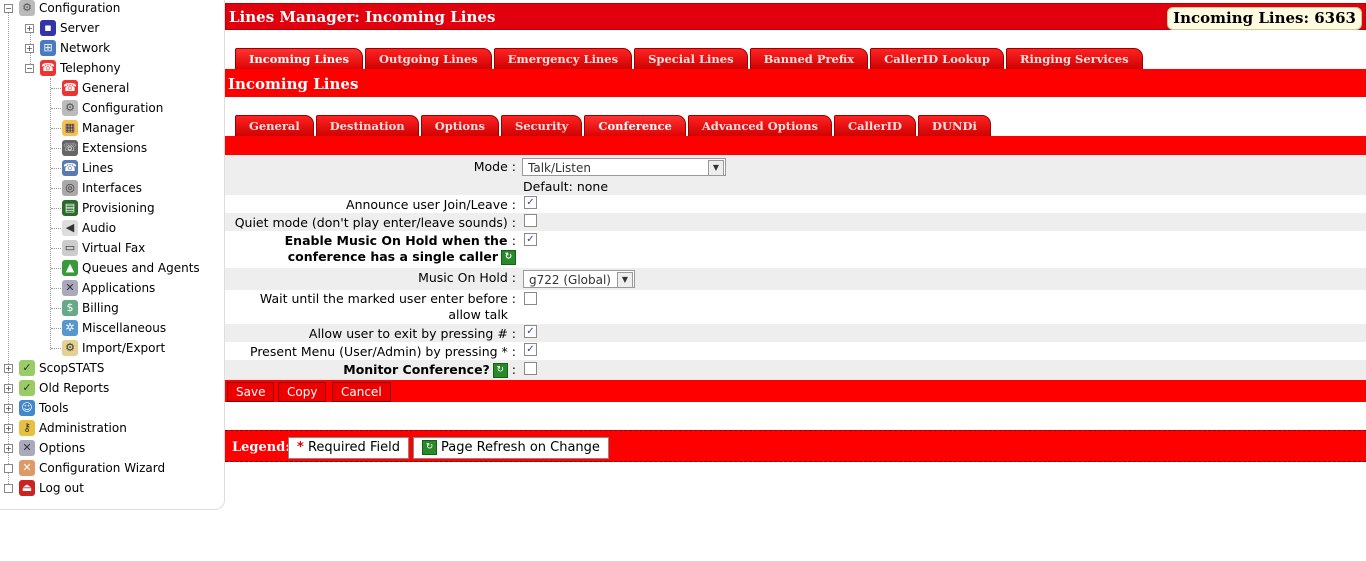 Image resolution: width=1366 pixels, height=561 pixels. Describe the element at coordinates (73, 68) in the screenshot. I see `tree-item-telephony: − ☎ Telephony` at that location.